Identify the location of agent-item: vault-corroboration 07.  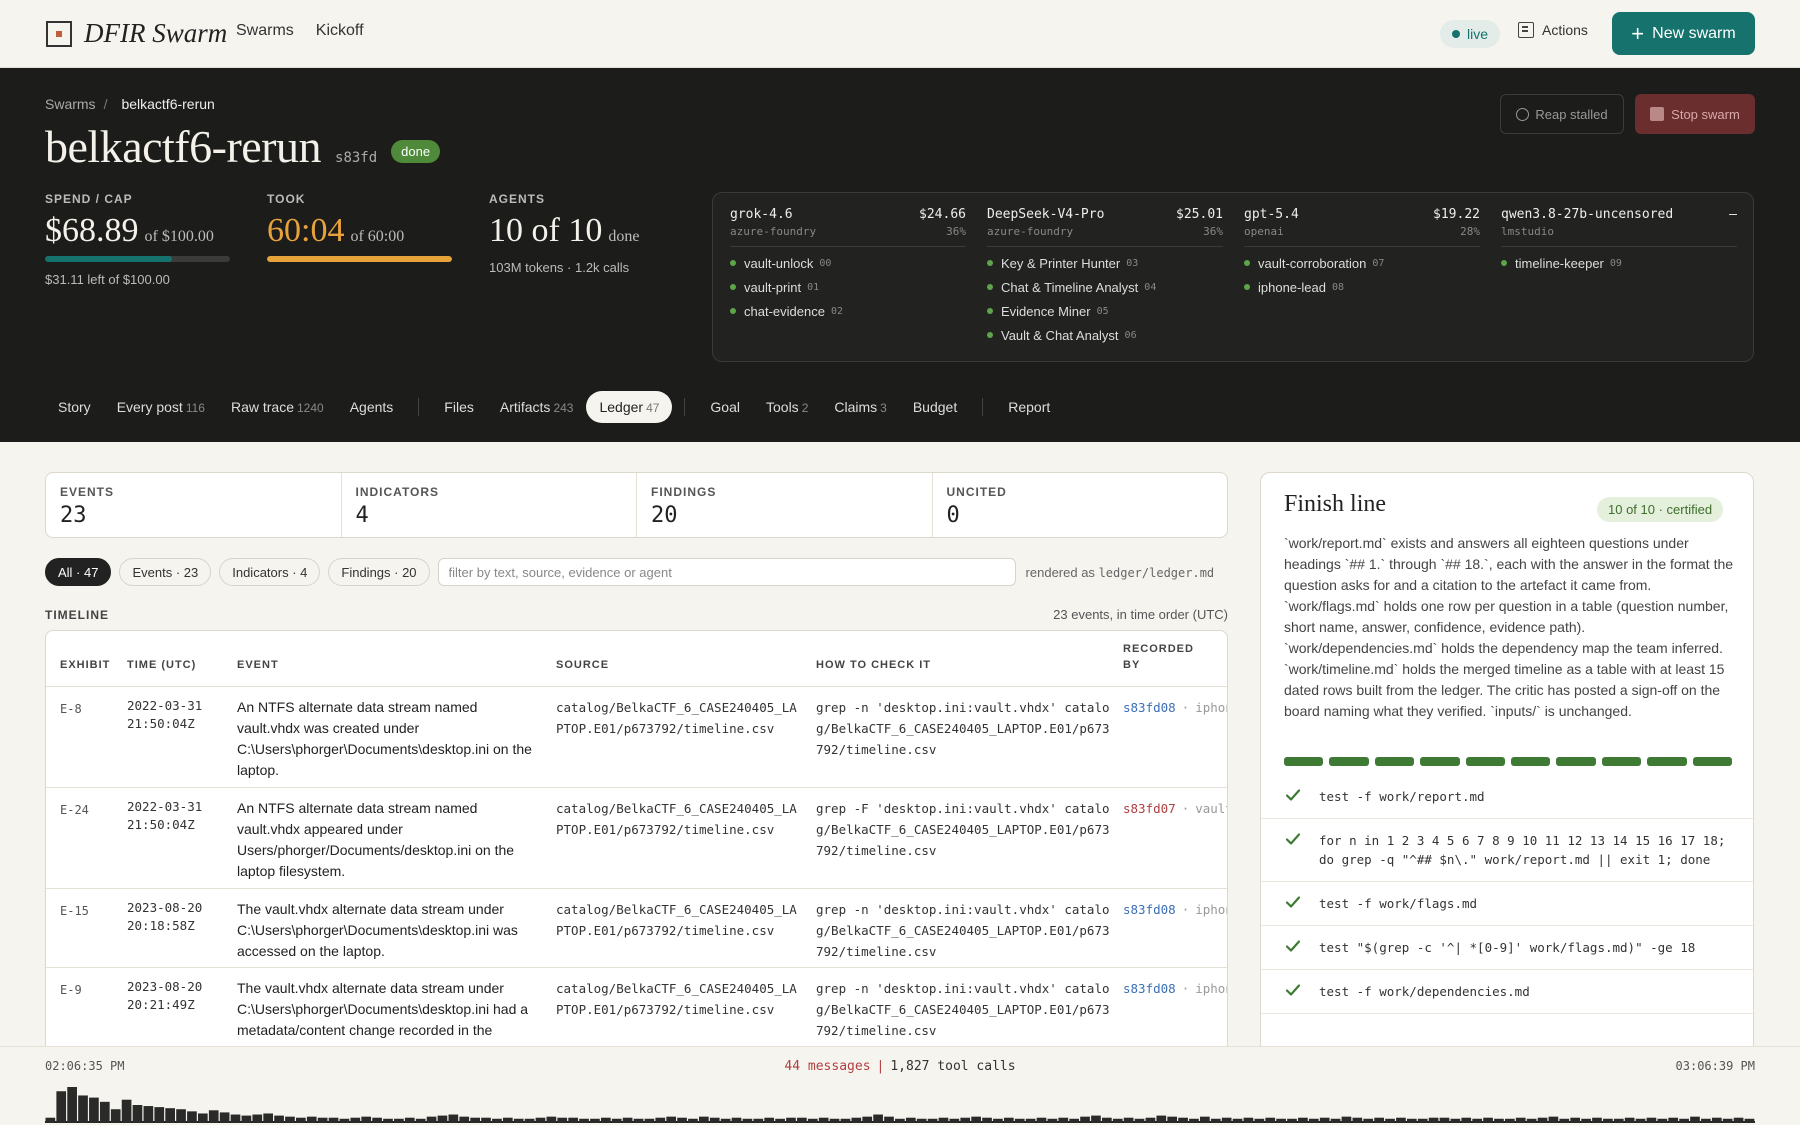
(1362, 263).